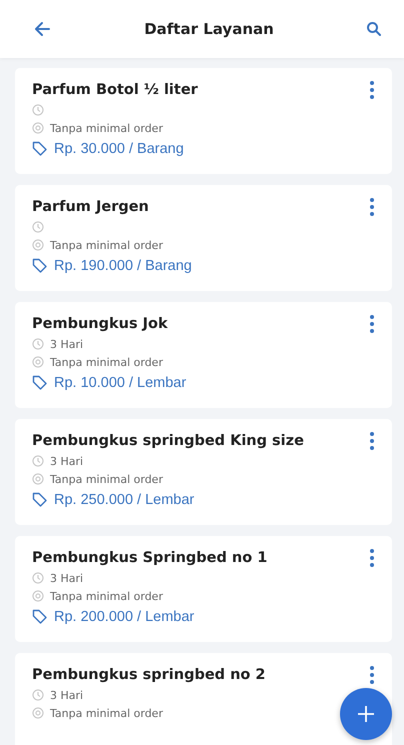  I want to click on service-card: Pembungkus springbed no 2 3 Hari Tanpa minimal order, so click(203, 699).